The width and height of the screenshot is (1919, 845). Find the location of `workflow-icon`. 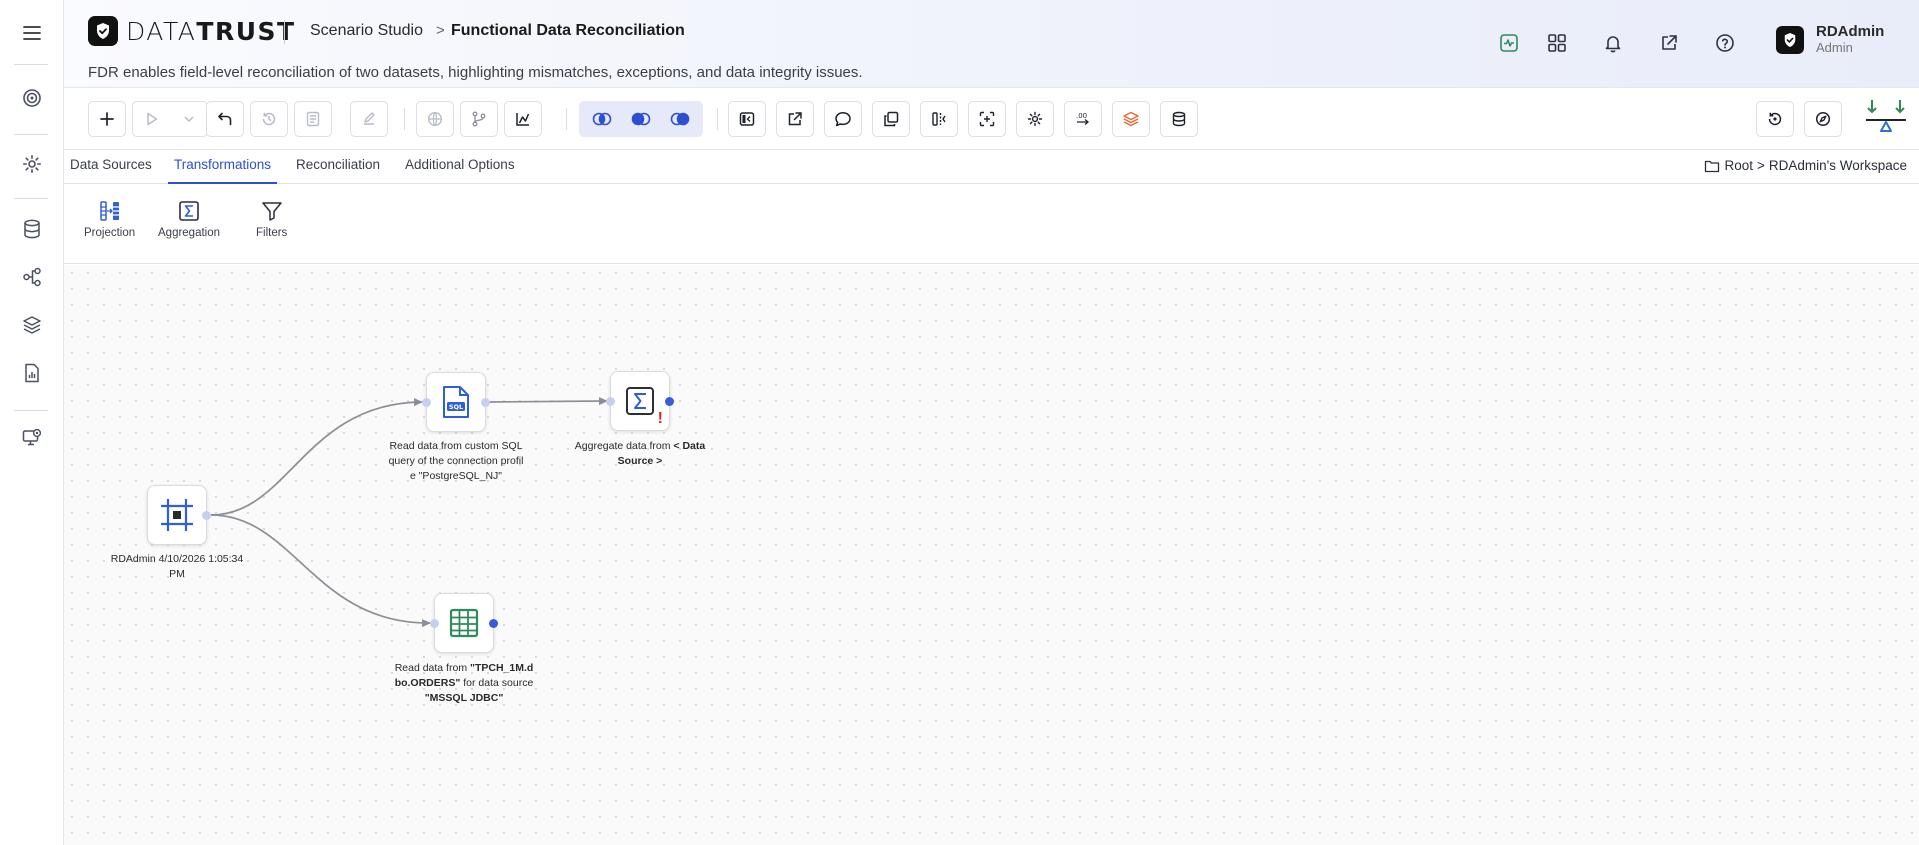

workflow-icon is located at coordinates (32, 277).